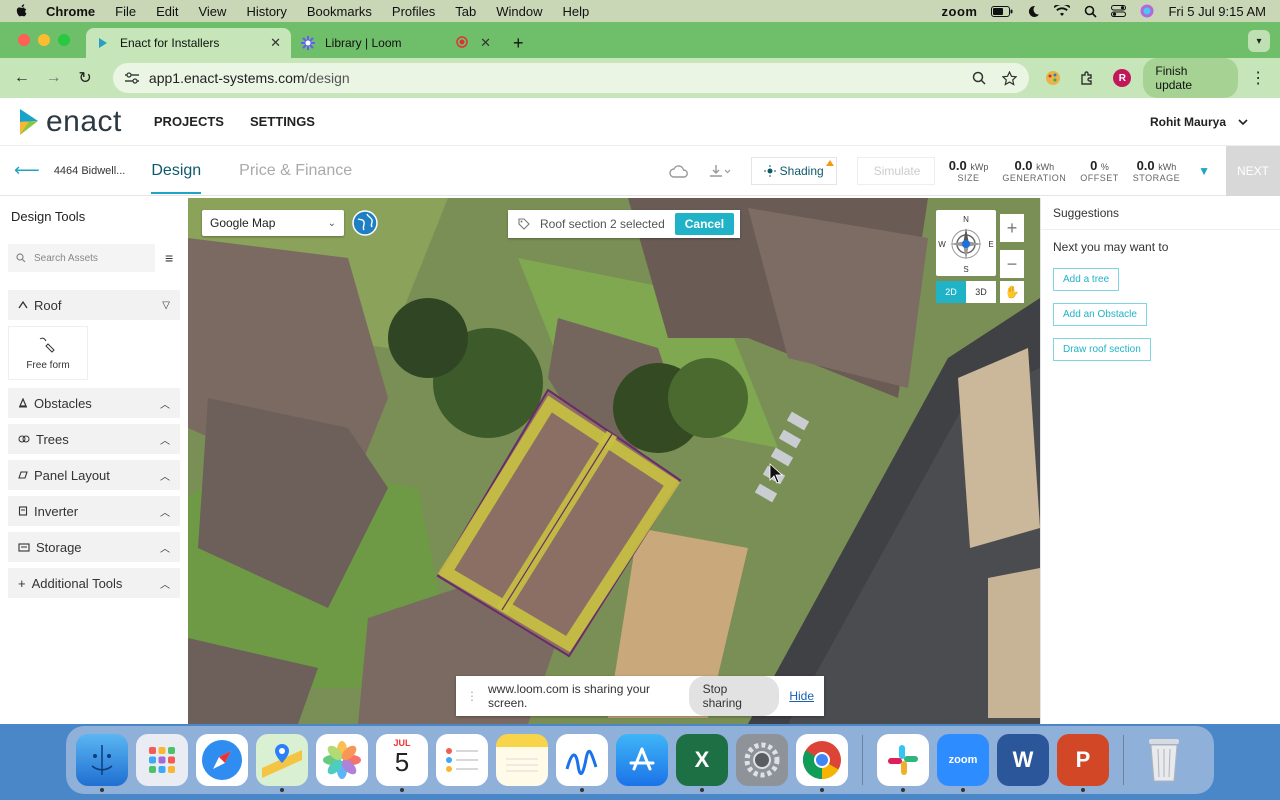  Describe the element at coordinates (1002, 11) in the screenshot. I see `battery-icon` at that location.